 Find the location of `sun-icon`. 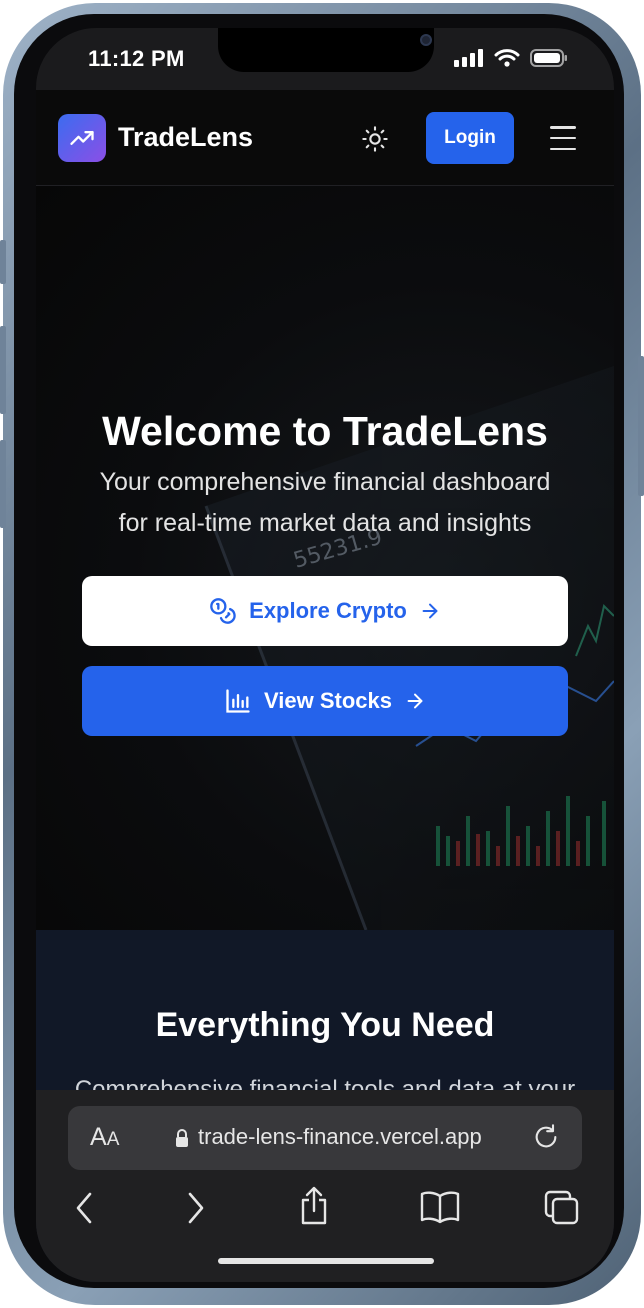

sun-icon is located at coordinates (375, 139).